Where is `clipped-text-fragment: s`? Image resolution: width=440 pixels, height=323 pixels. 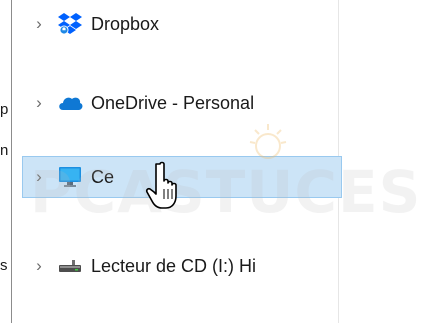
clipped-text-fragment: s is located at coordinates (4, 265).